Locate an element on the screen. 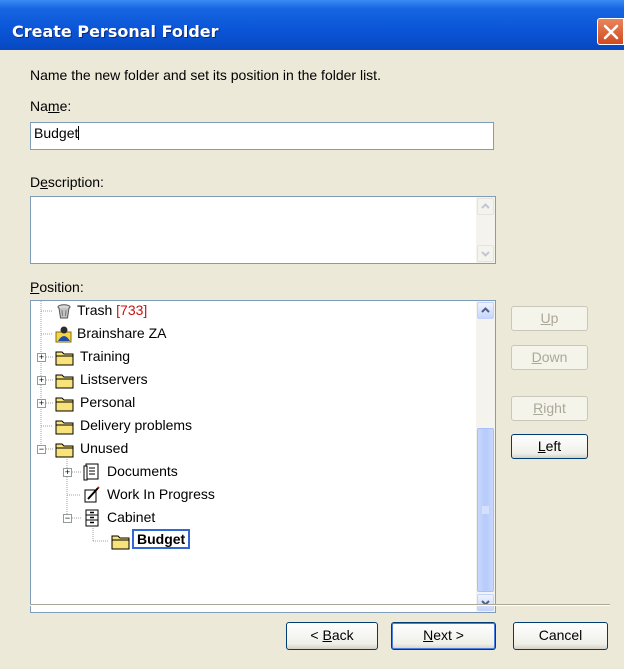  work-in-progress-icon is located at coordinates (92, 494).